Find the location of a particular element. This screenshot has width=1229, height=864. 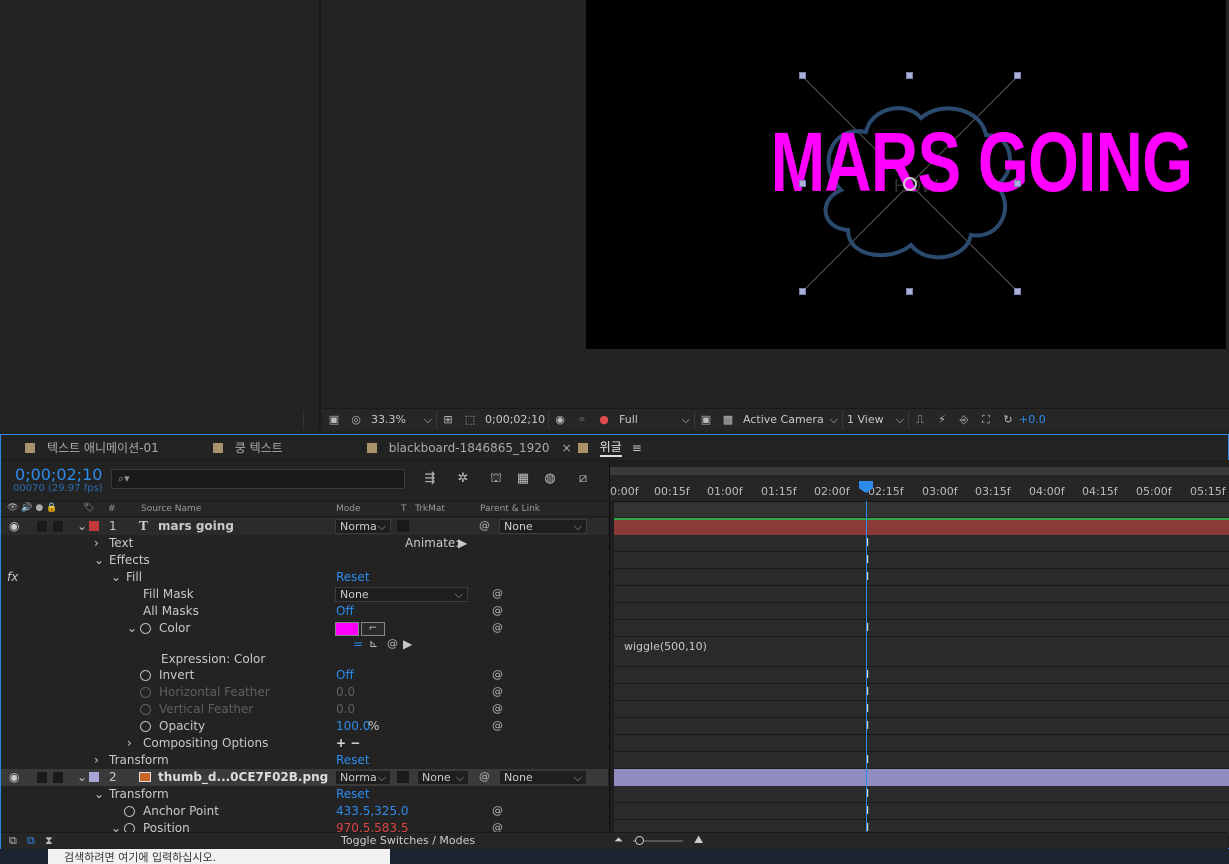

frame-blending-icon: ▦ is located at coordinates (523, 479).